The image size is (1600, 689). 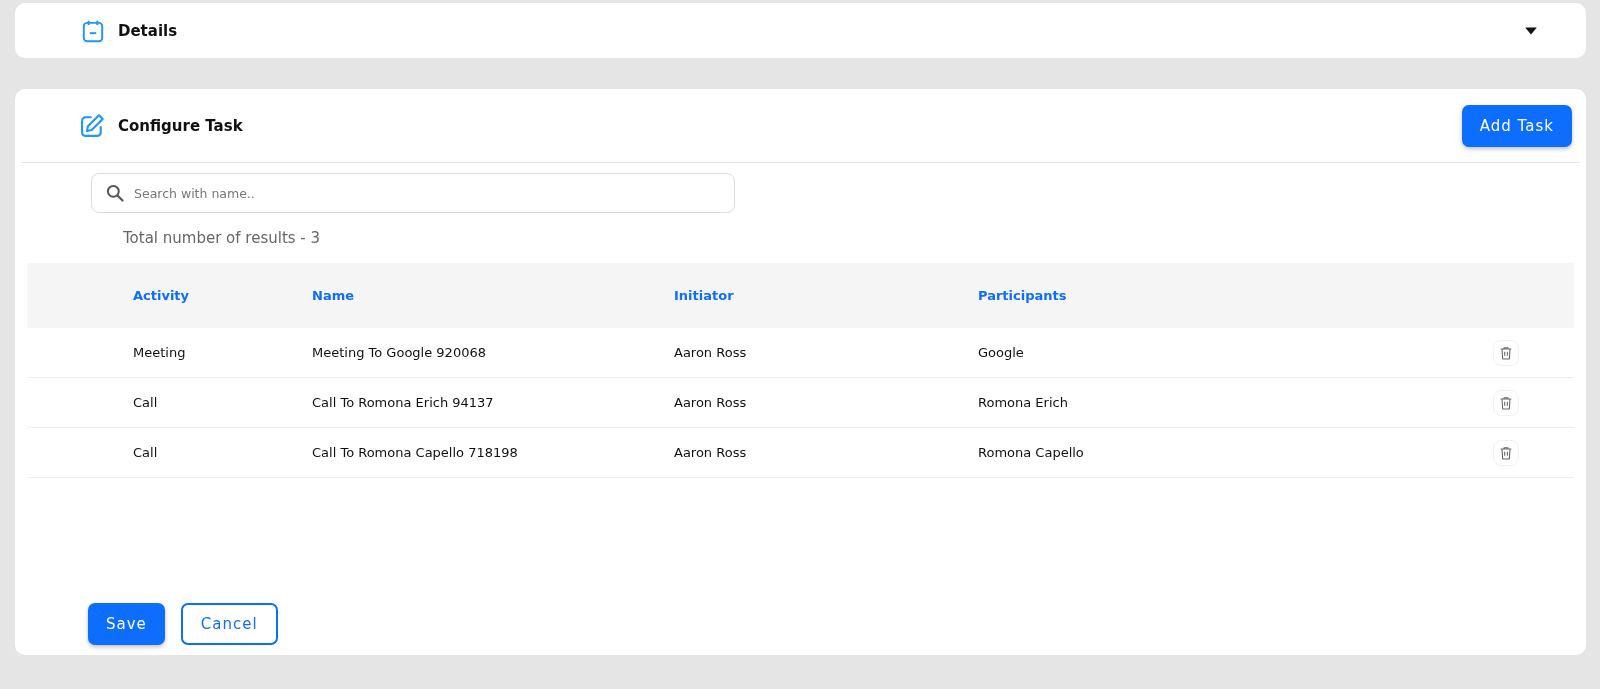 I want to click on table-cell-text: Meeting To Google 920068, so click(x=399, y=352).